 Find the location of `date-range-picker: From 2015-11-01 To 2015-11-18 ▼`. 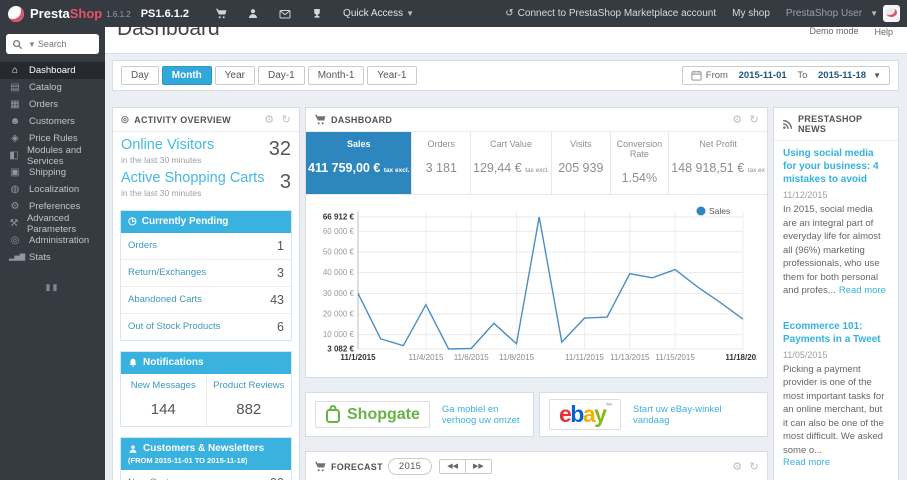

date-range-picker: From 2015-11-01 To 2015-11-18 ▼ is located at coordinates (785, 75).